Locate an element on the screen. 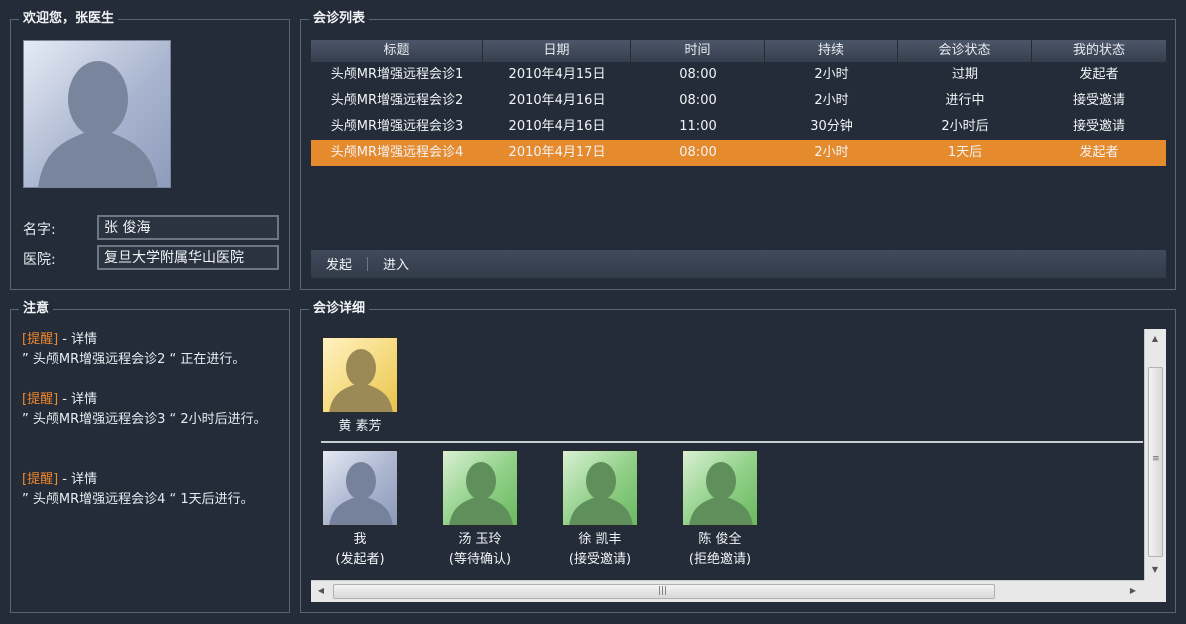  cell-status: 1天后 is located at coordinates (965, 152).